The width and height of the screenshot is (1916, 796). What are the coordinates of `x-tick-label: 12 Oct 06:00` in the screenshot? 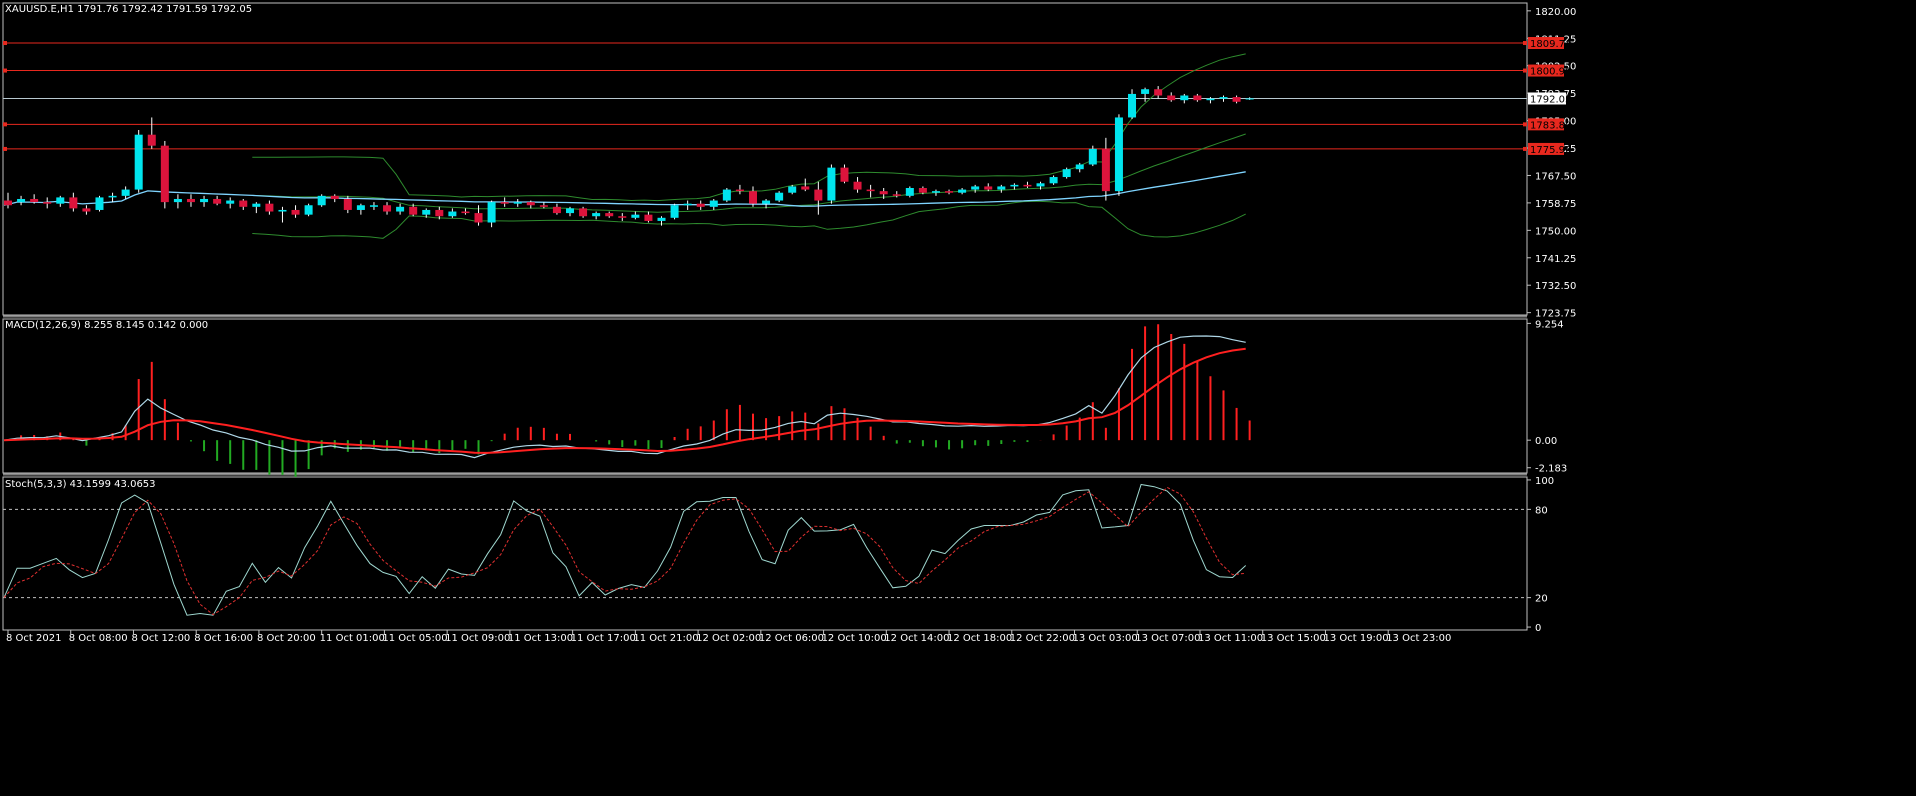 It's located at (791, 638).